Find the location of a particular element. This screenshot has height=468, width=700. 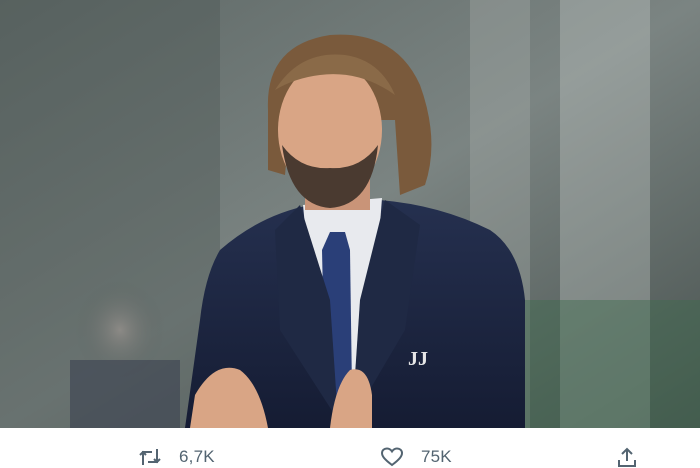

like-count: 75K is located at coordinates (436, 456).